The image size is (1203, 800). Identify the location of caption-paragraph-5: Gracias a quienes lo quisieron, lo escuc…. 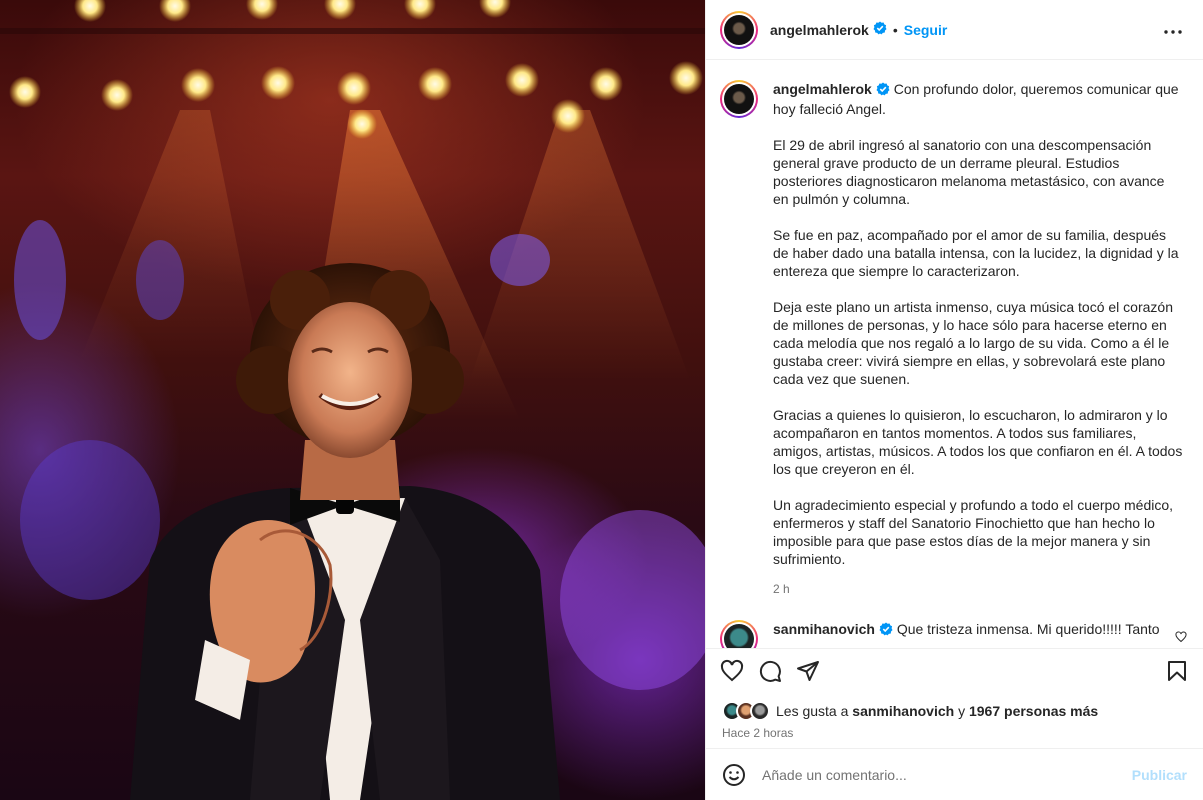
(978, 442).